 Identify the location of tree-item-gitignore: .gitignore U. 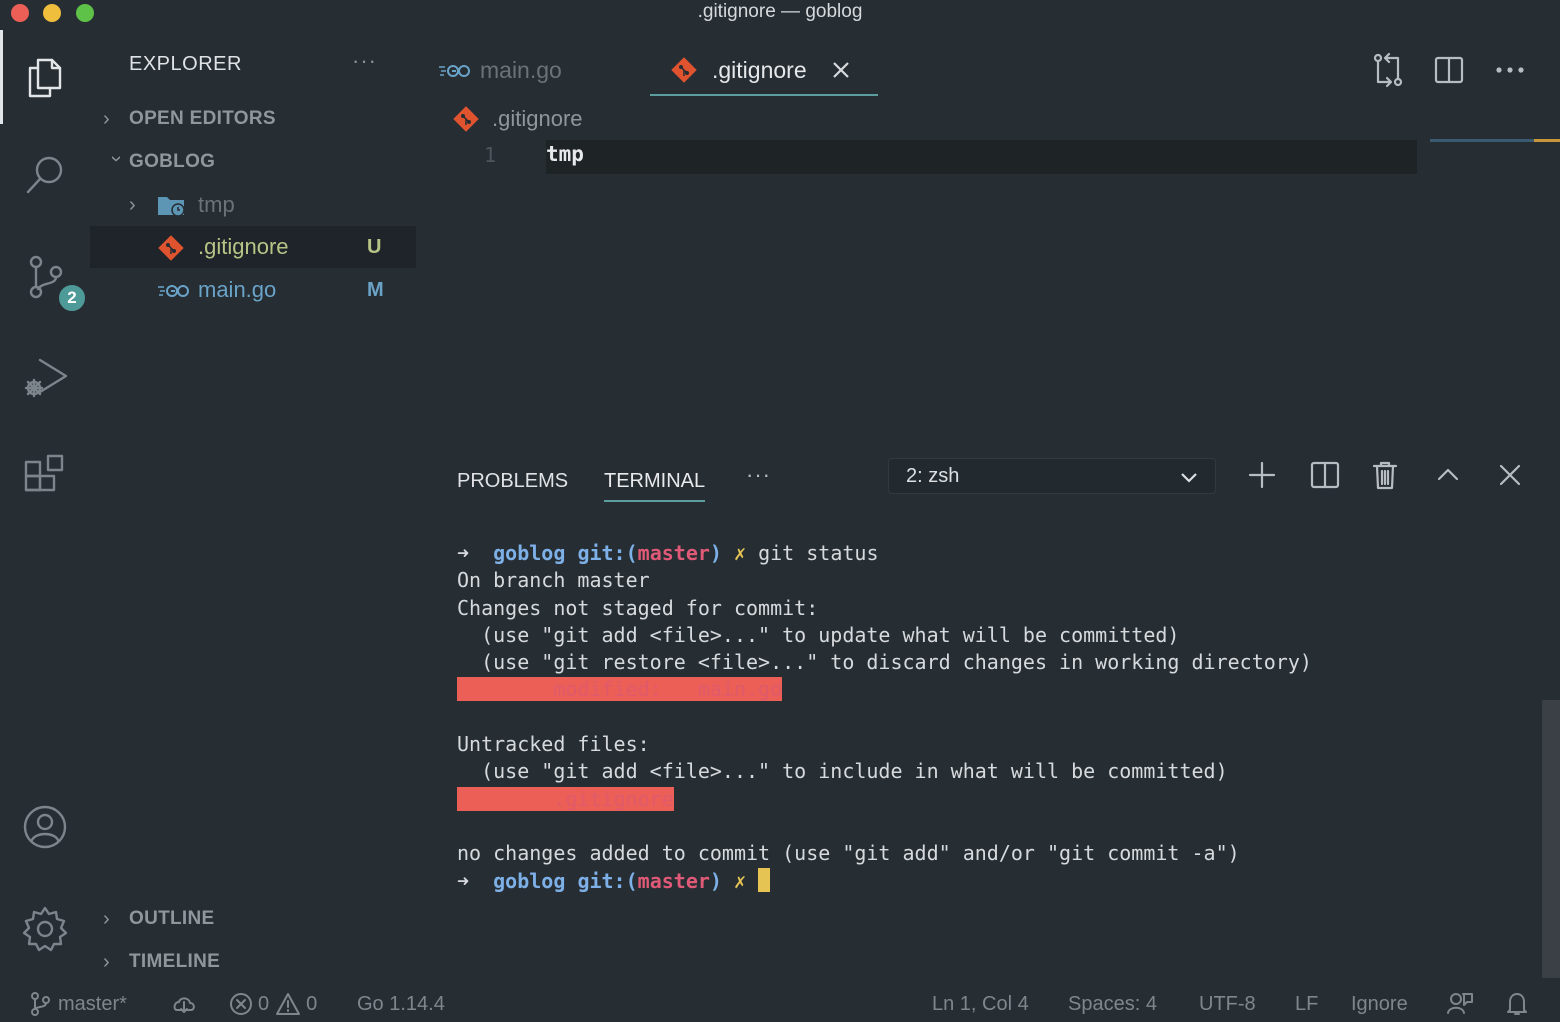
(253, 247).